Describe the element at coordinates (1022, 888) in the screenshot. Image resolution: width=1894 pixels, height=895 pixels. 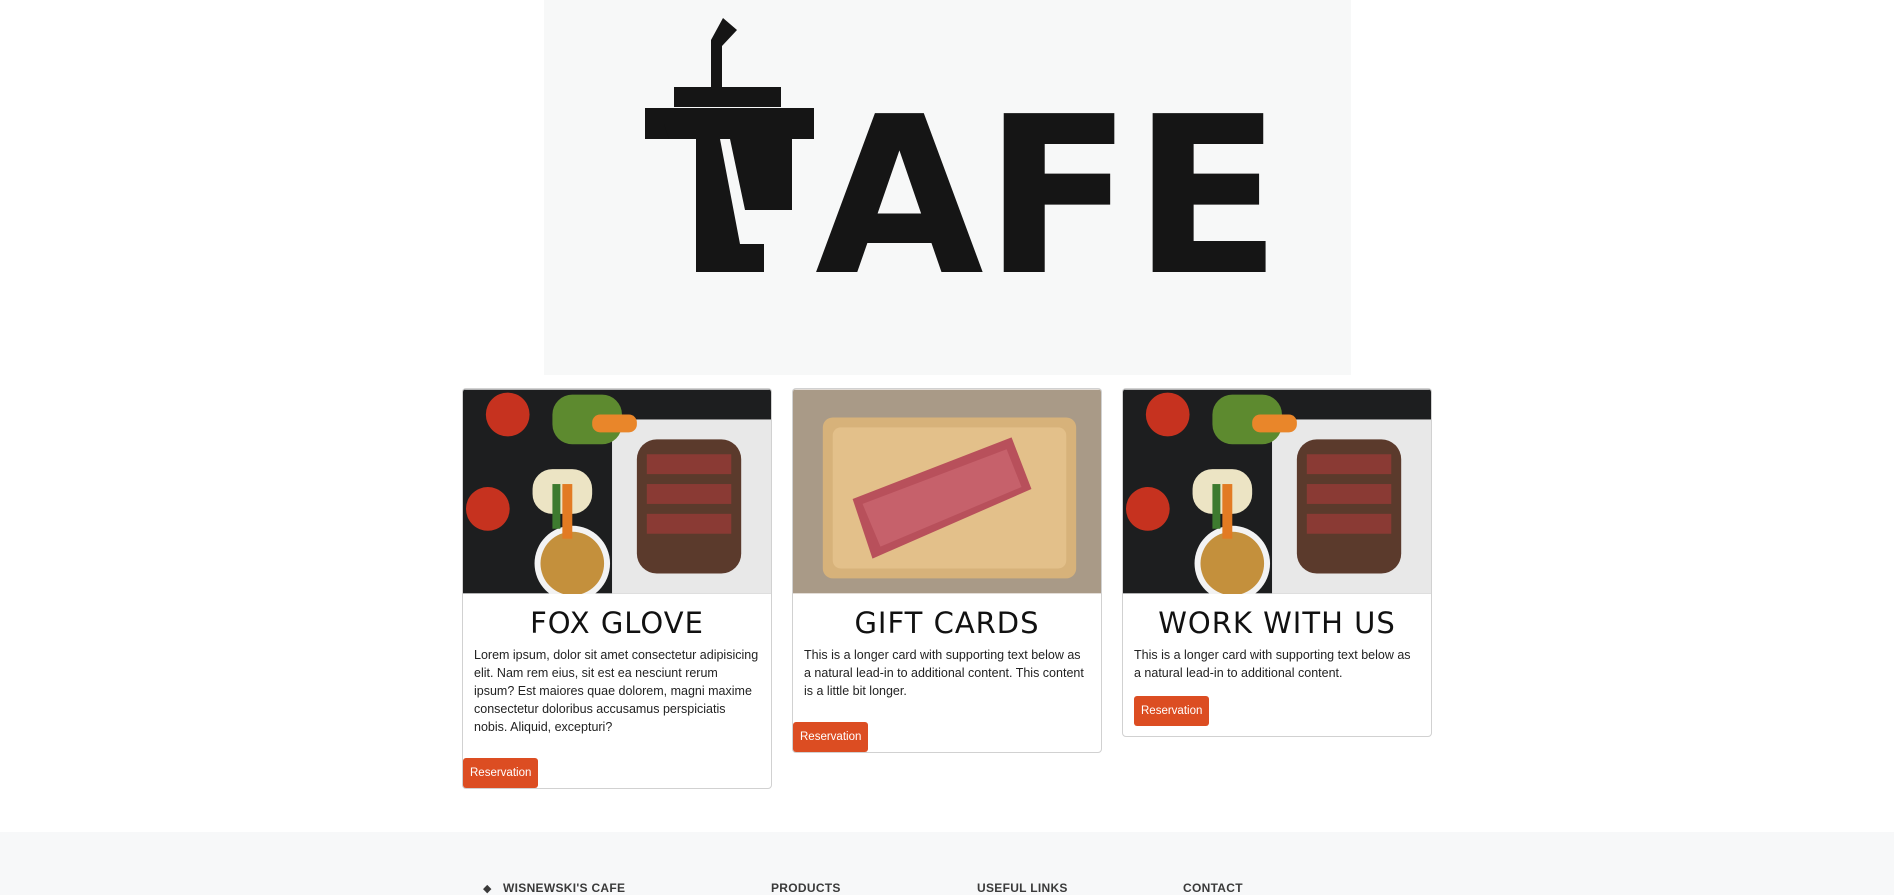
I see `footer-useful-links-heading: USEFUL LINKS` at that location.